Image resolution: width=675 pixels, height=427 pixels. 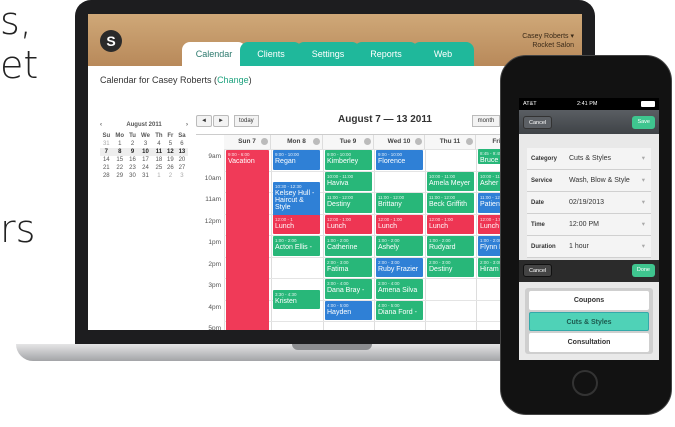 I want to click on appointment-event: 9:00 - 10:00 Florence, so click(x=399, y=160).